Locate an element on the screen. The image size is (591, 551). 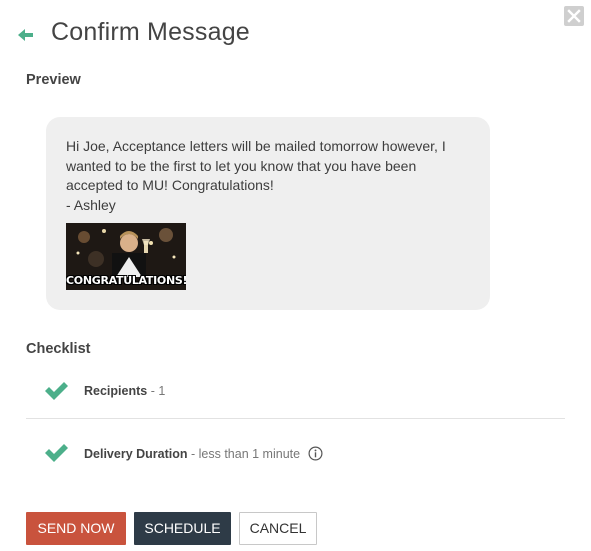
cancel-button: CANCEL is located at coordinates (278, 528).